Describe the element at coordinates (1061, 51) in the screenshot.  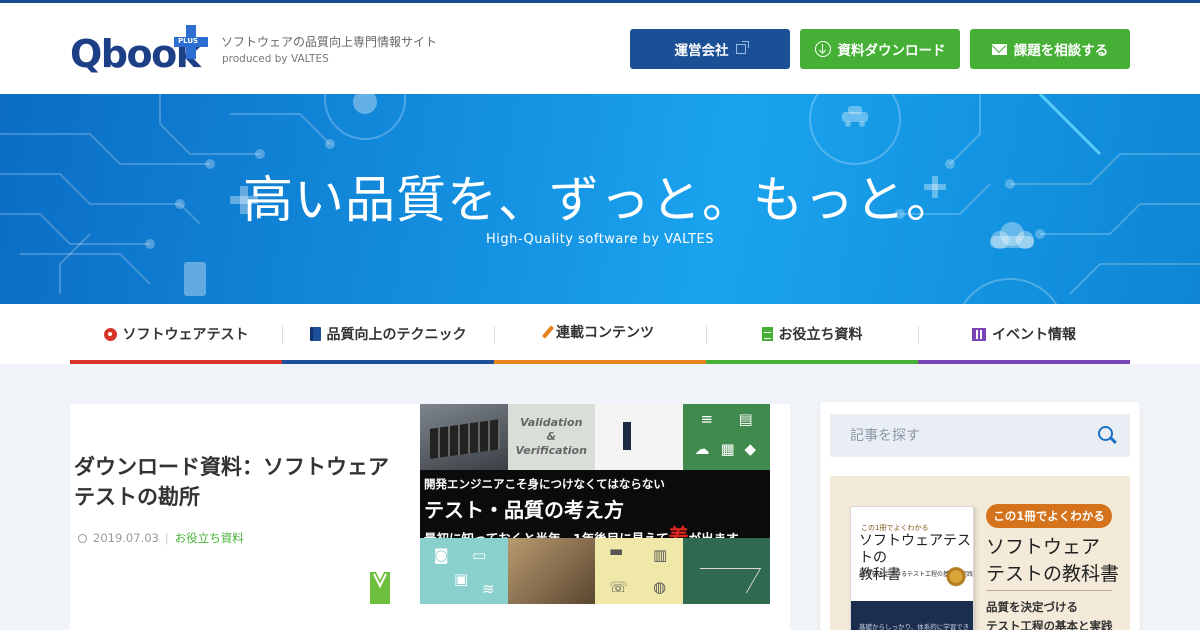
I see `consult-button-label: 課題を相談する` at that location.